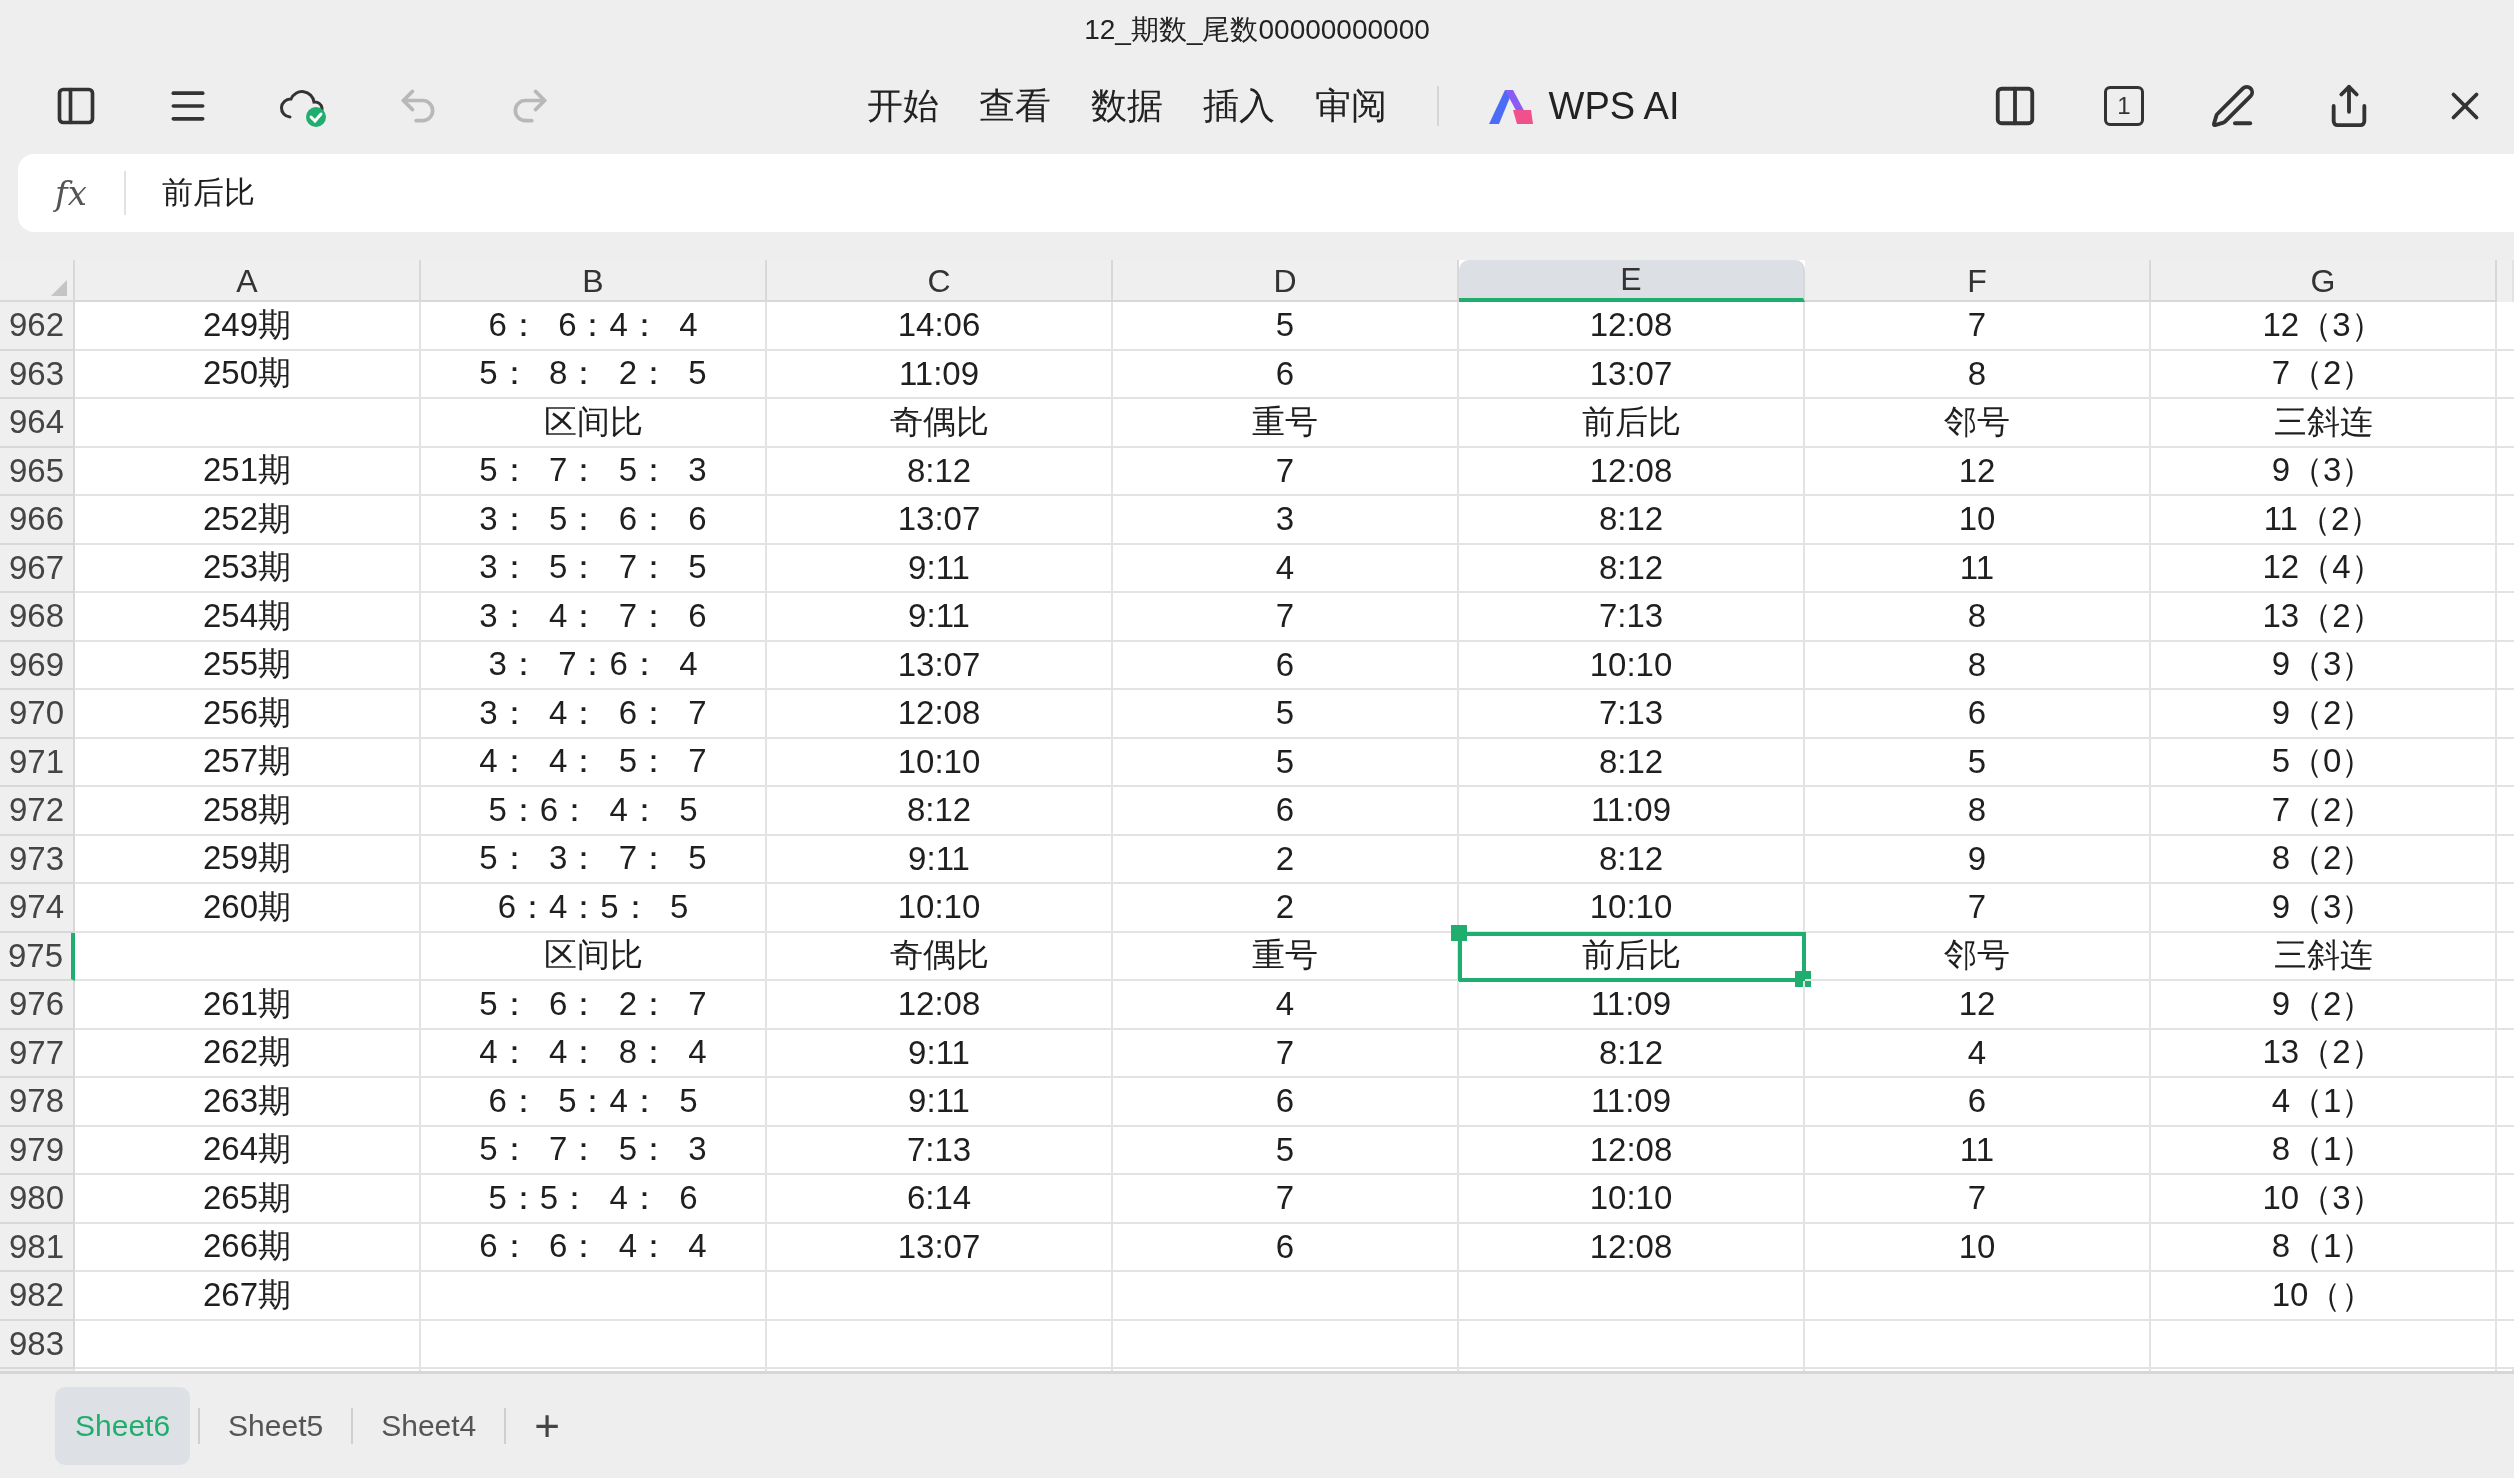  I want to click on table-cell: 三斜连, so click(2324, 423).